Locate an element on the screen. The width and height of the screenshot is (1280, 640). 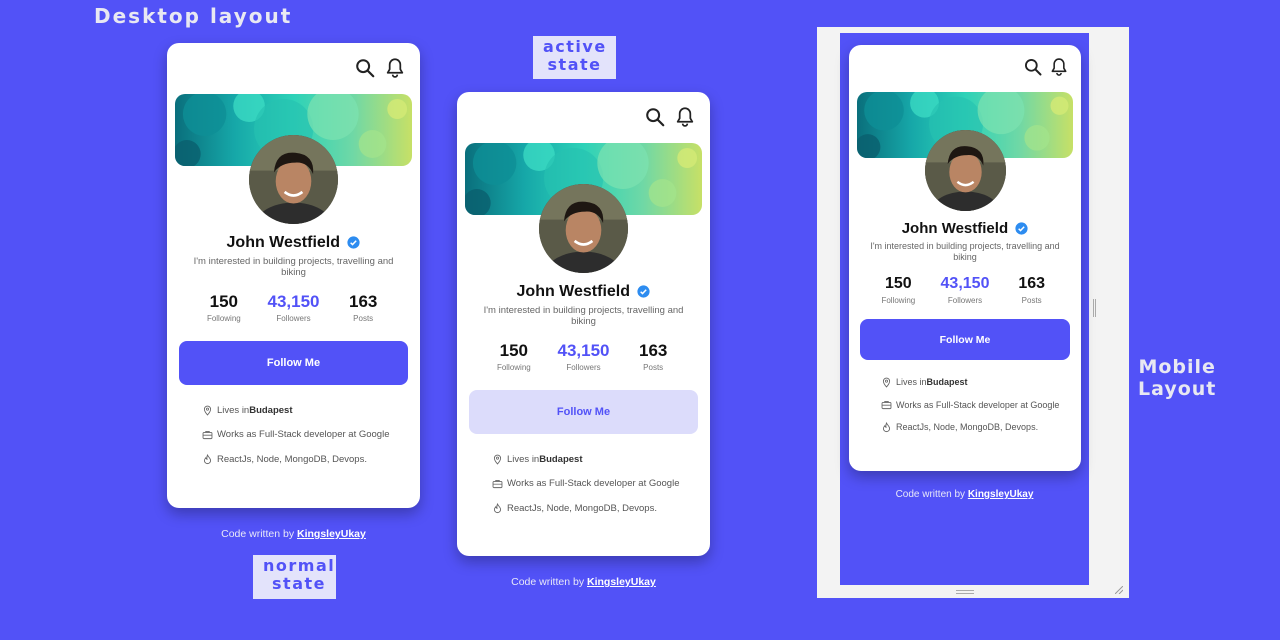
credit-line-mobile: Code written by KingsleyUkay is located at coordinates (964, 494).